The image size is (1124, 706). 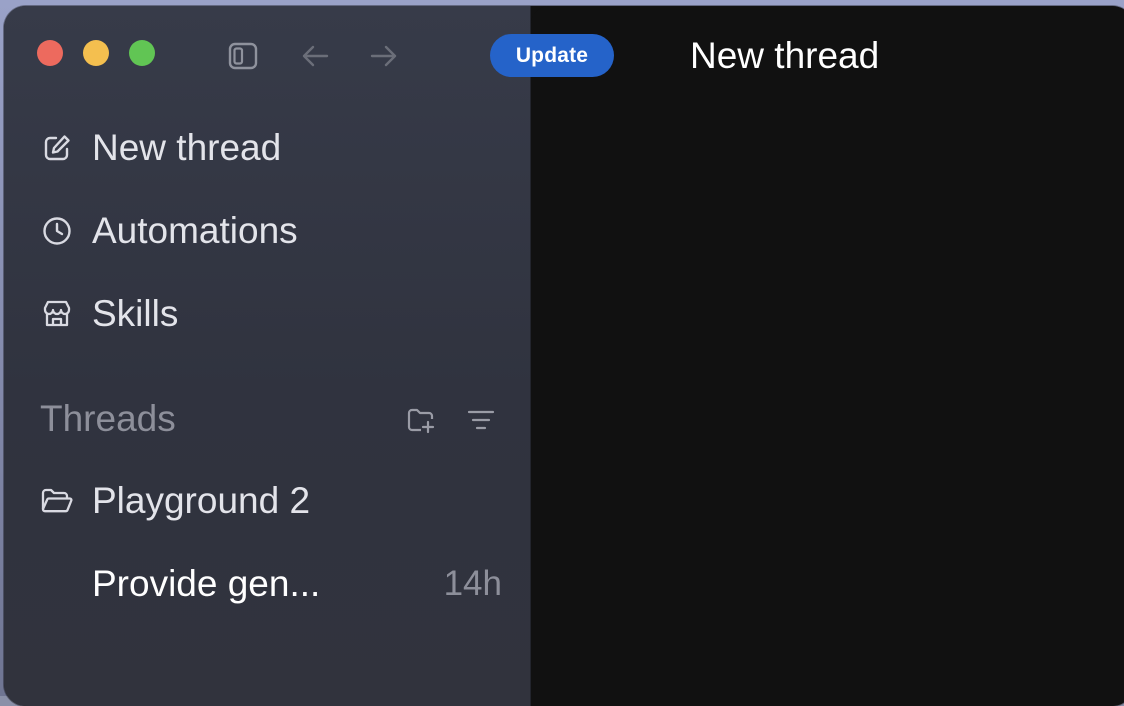 What do you see at coordinates (785, 55) in the screenshot?
I see `page-title: New thread` at bounding box center [785, 55].